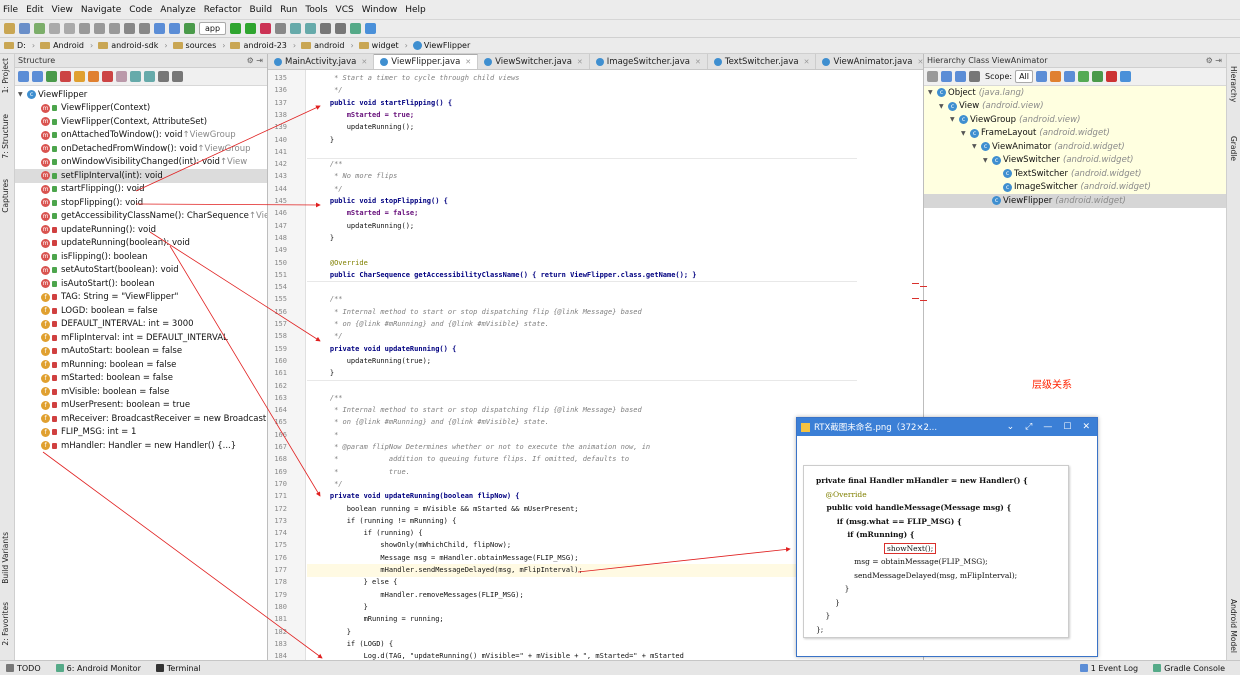  I want to click on build-variants-tool-tab: Build Variants, so click(5, 558).